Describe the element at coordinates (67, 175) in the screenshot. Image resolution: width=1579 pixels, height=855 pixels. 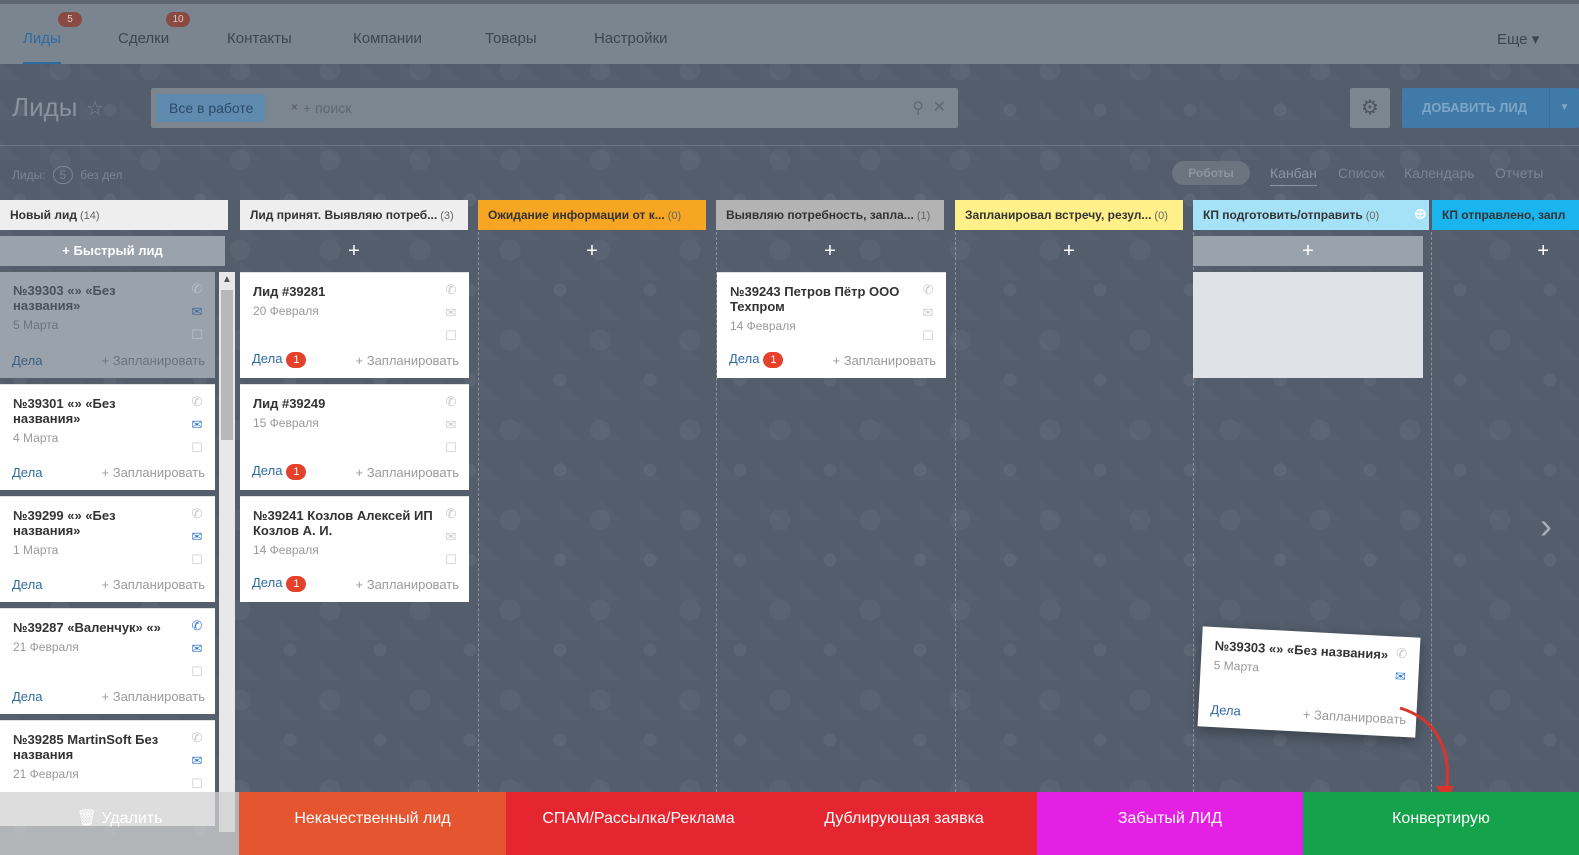
I see `leads-without-tasks: Лиды: 5 без дел` at that location.